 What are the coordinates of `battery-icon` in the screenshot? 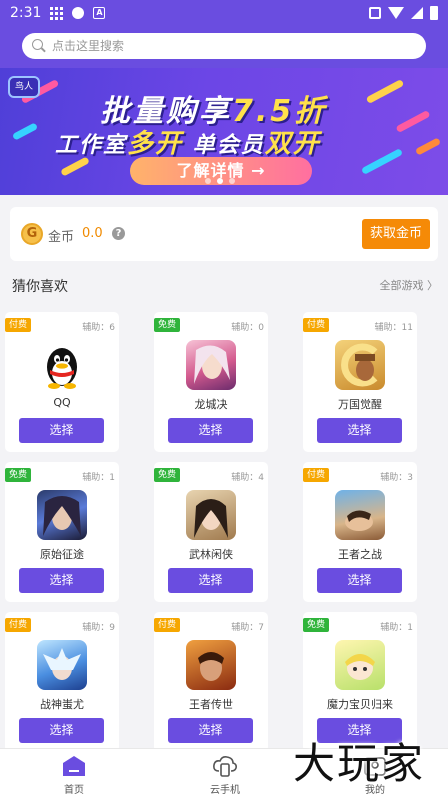 It's located at (434, 13).